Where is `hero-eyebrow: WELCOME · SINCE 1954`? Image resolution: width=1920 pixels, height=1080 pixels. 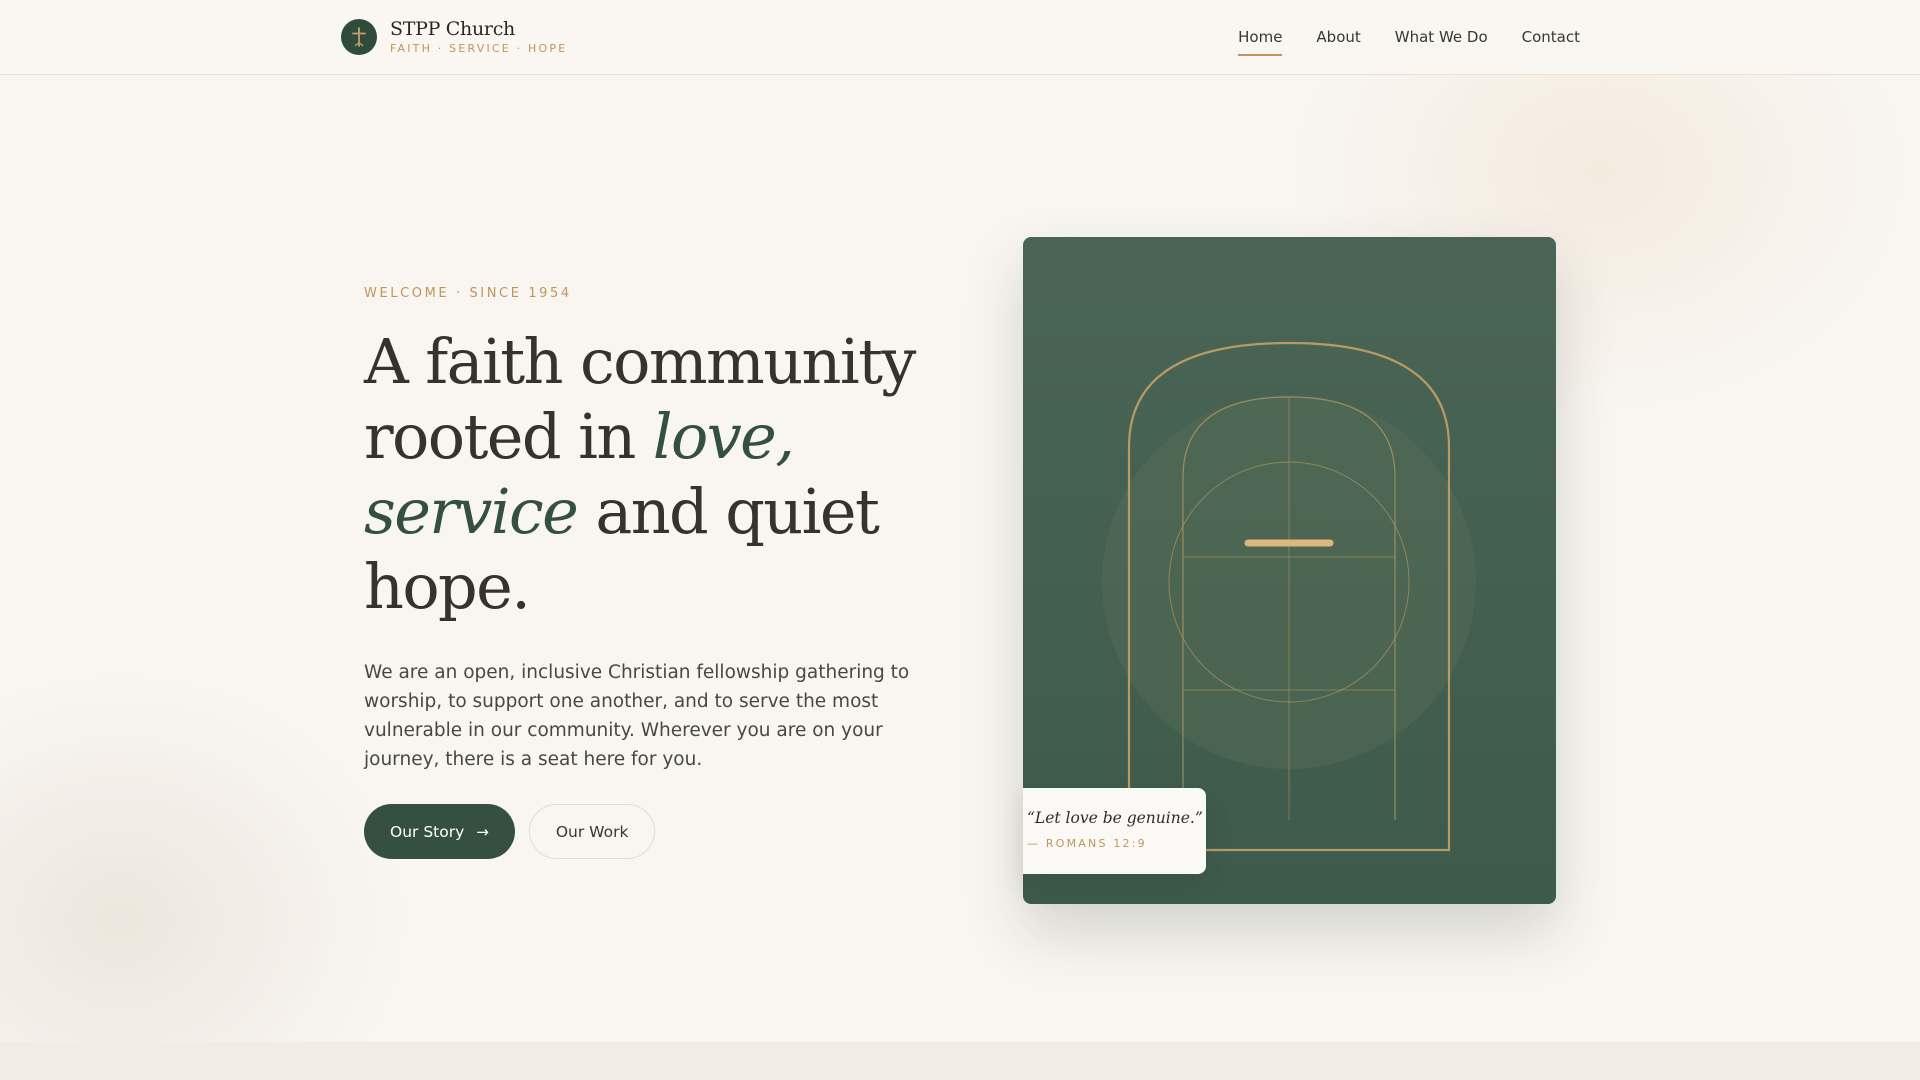
hero-eyebrow: WELCOME · SINCE 1954 is located at coordinates (468, 293).